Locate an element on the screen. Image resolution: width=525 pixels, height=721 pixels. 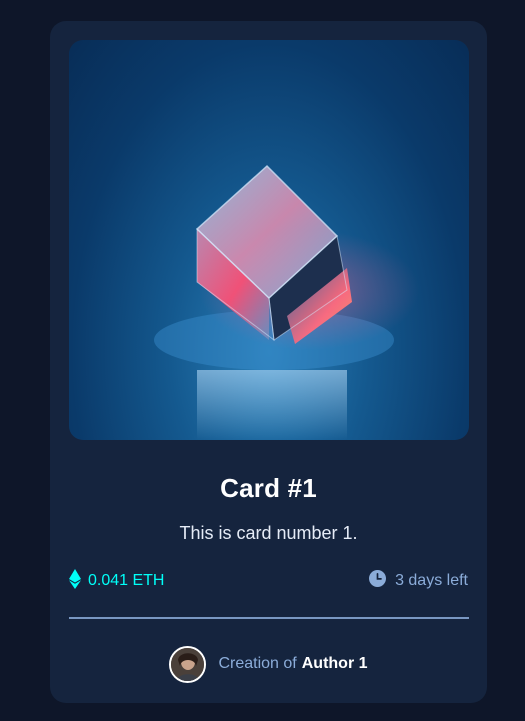
clock-icon is located at coordinates (378, 581).